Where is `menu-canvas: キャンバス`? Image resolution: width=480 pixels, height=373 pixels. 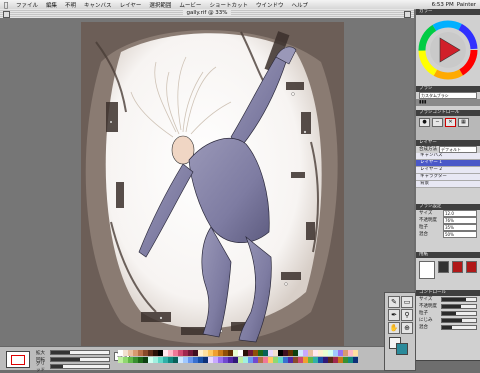 menu-canvas: キャンバス is located at coordinates (98, 5).